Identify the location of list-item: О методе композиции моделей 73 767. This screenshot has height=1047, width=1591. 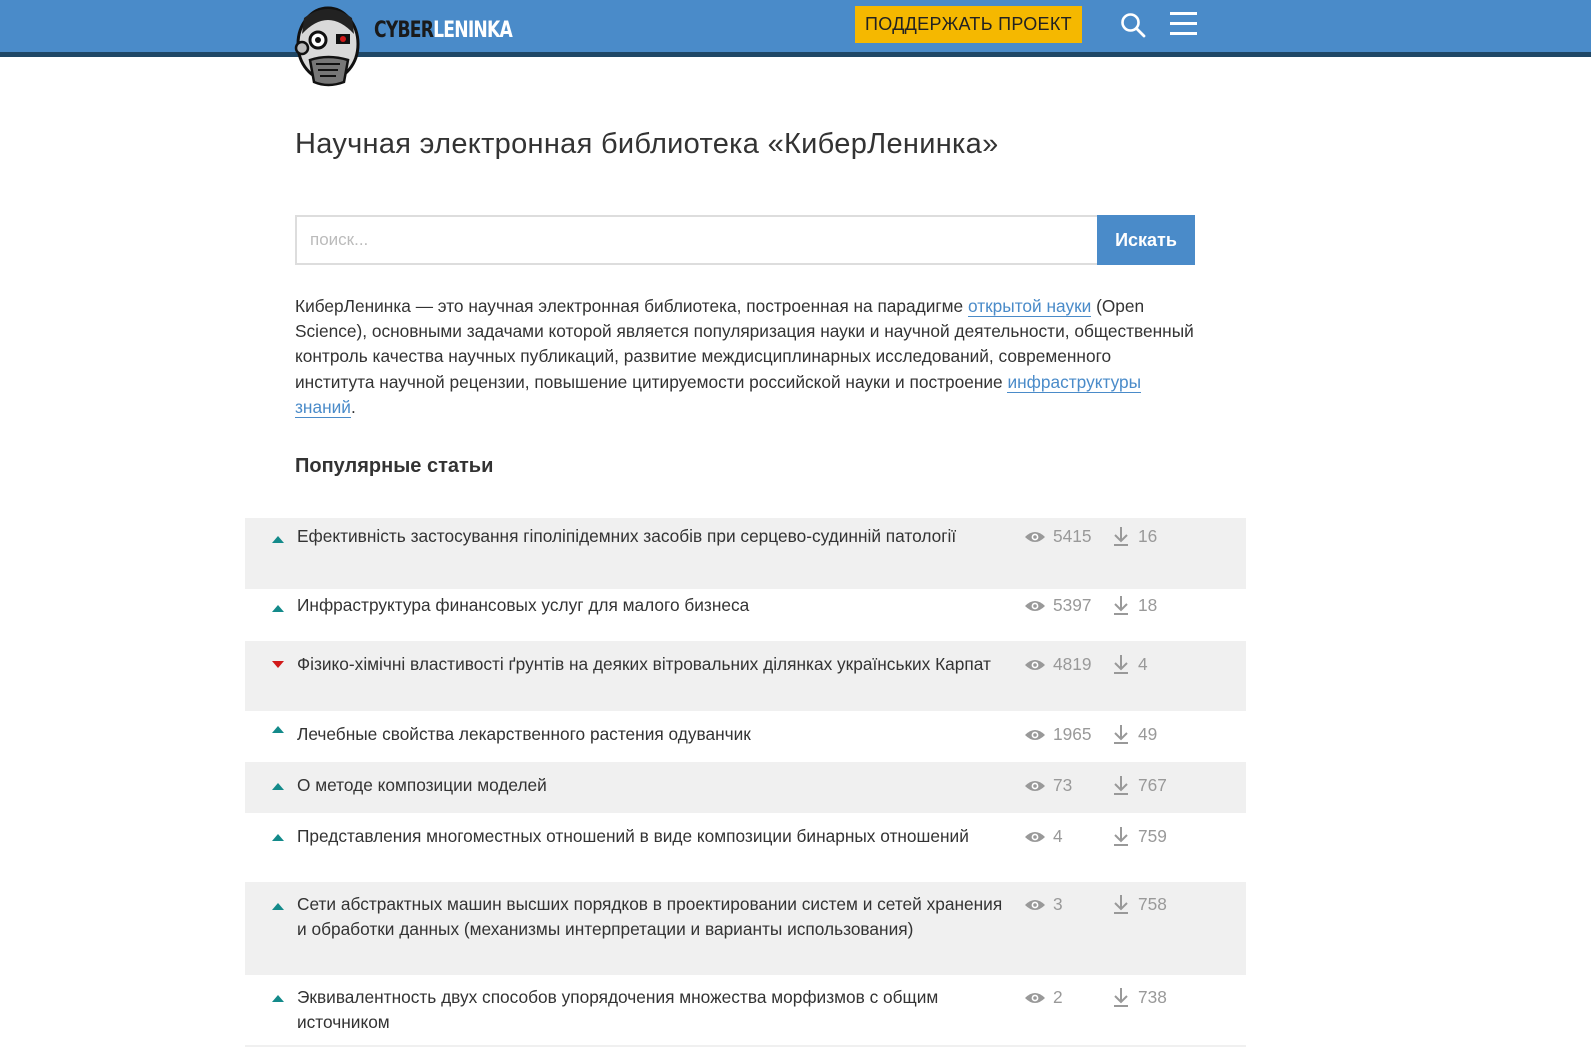
(745, 787).